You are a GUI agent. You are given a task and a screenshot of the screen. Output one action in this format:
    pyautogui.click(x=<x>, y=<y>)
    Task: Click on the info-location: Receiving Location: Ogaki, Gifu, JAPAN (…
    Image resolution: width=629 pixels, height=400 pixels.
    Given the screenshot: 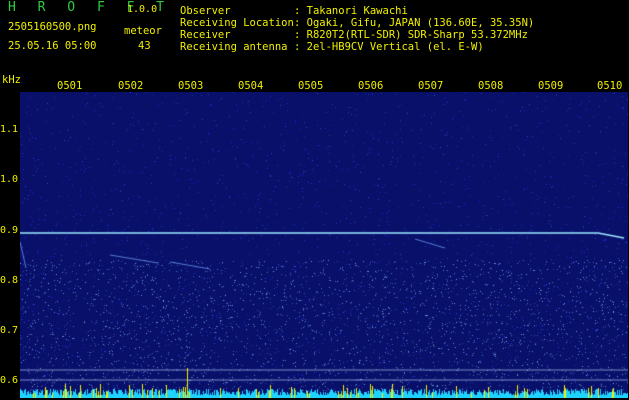 What is the action you would take?
    pyautogui.click(x=357, y=23)
    